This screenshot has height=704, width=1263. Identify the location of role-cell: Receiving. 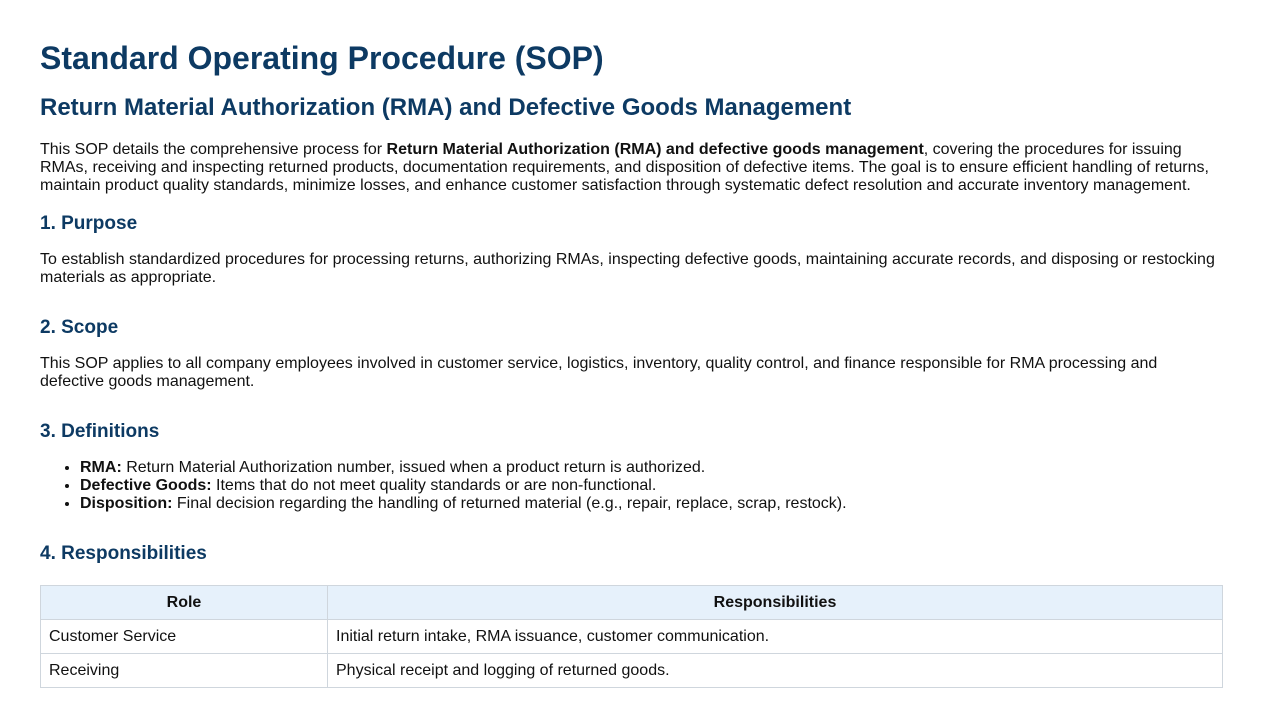
(184, 670).